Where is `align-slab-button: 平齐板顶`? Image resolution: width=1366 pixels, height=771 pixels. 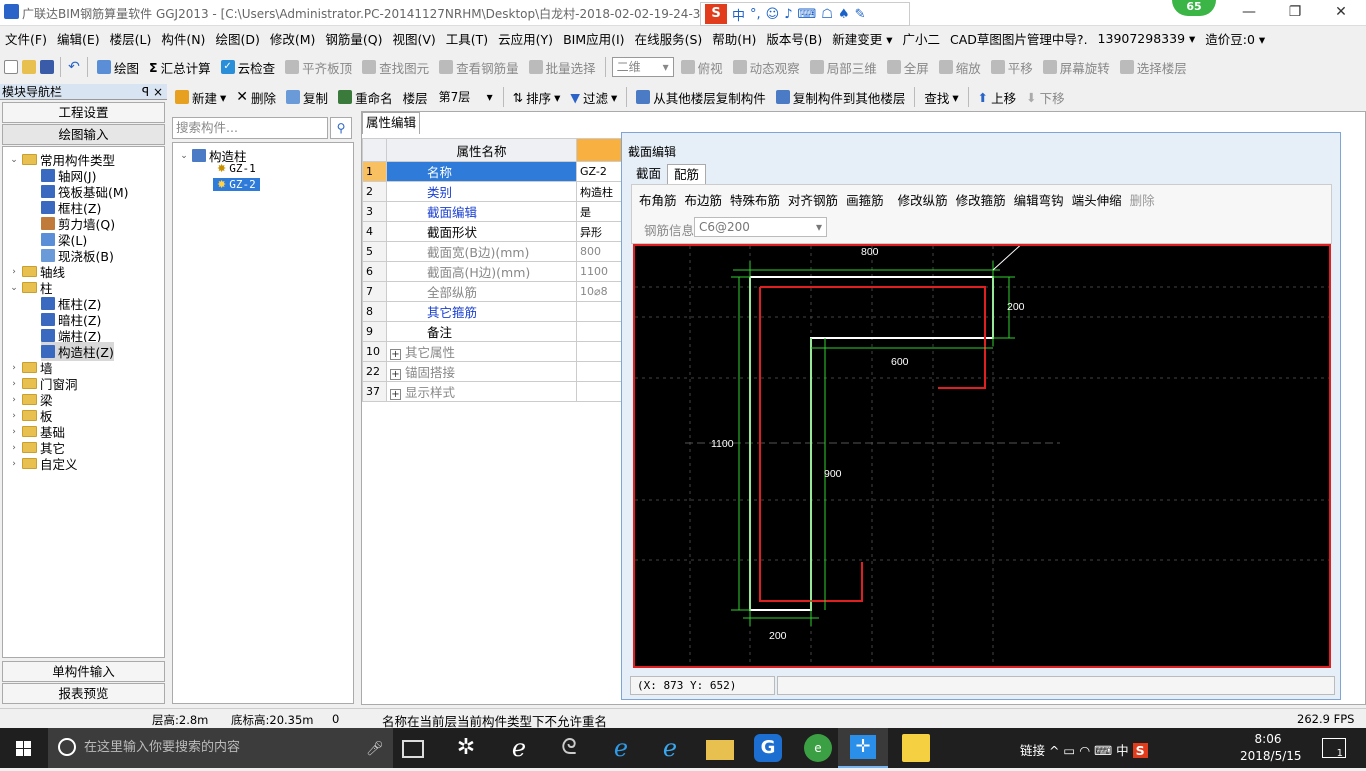 align-slab-button: 平齐板顶 is located at coordinates (318, 67).